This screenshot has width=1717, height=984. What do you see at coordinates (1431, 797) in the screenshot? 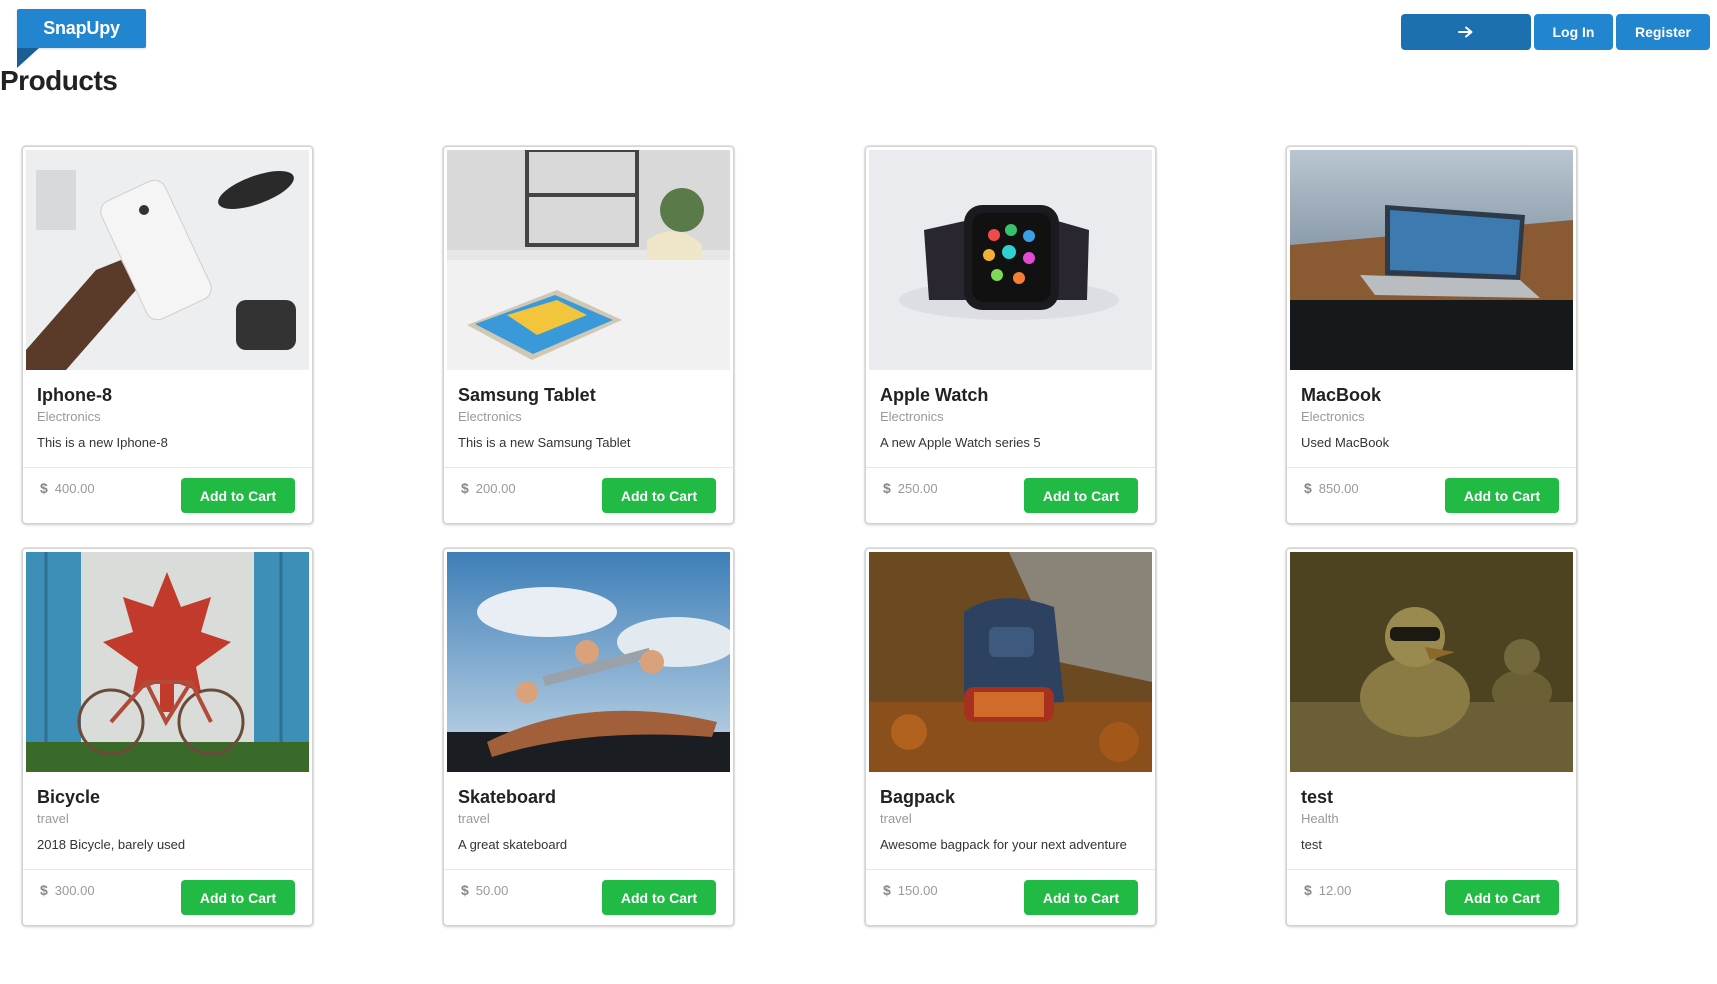
I see `product-name: test` at bounding box center [1431, 797].